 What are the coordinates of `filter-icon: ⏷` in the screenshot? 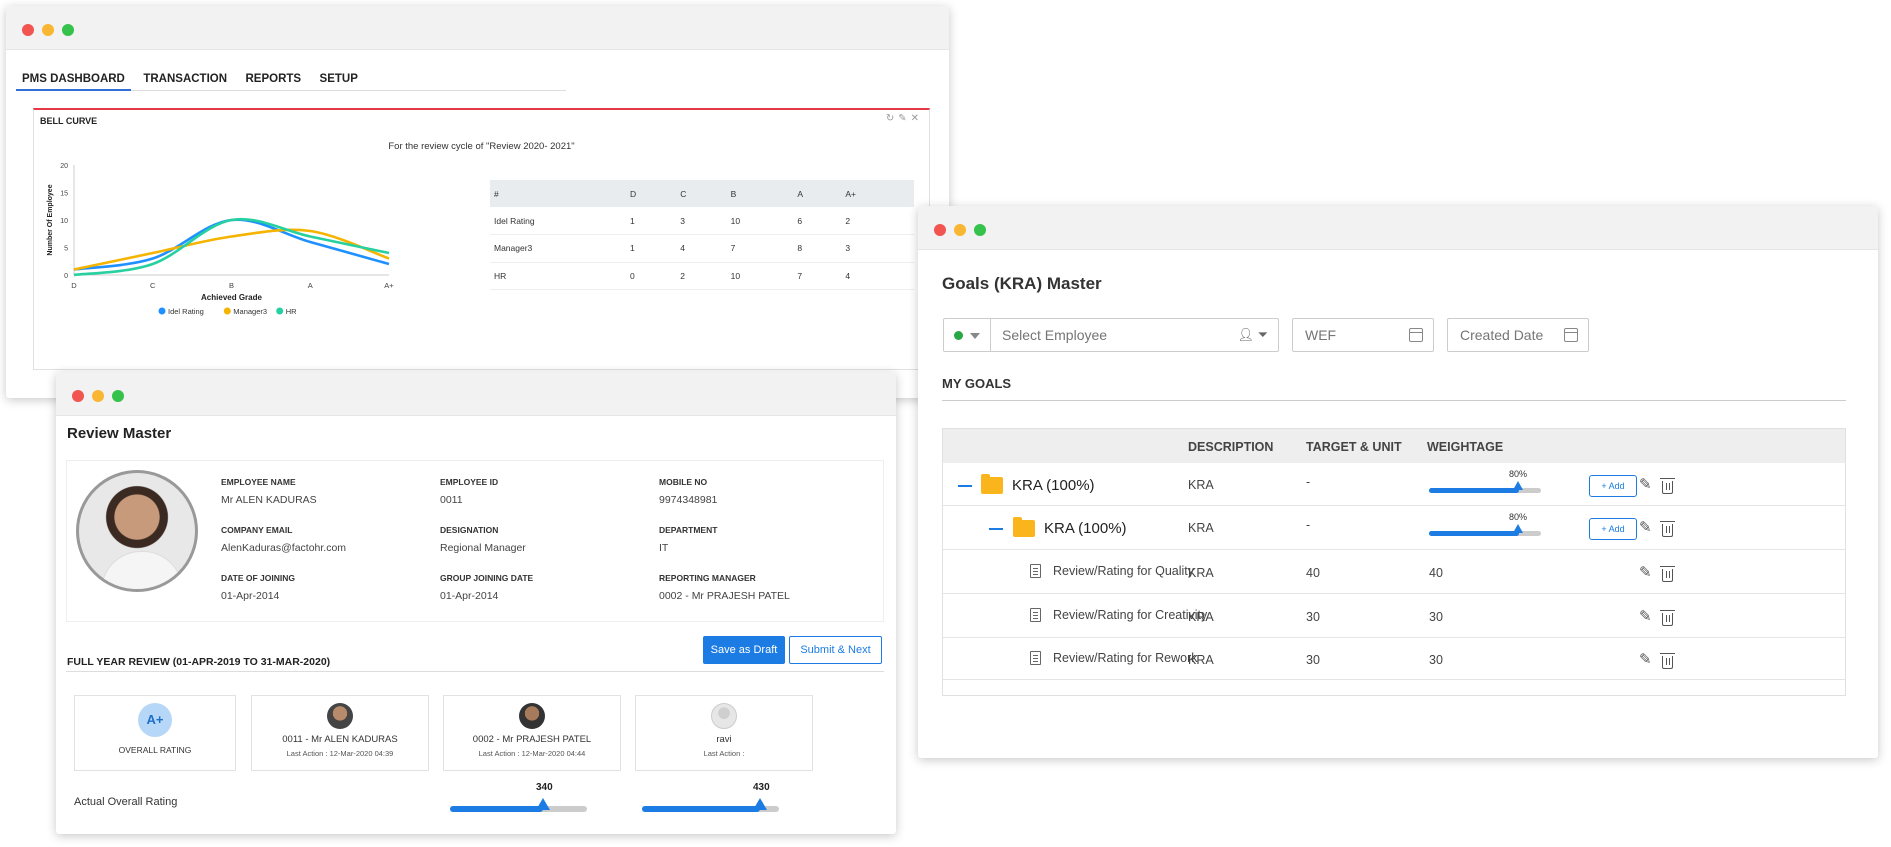 It's located at (1263, 334).